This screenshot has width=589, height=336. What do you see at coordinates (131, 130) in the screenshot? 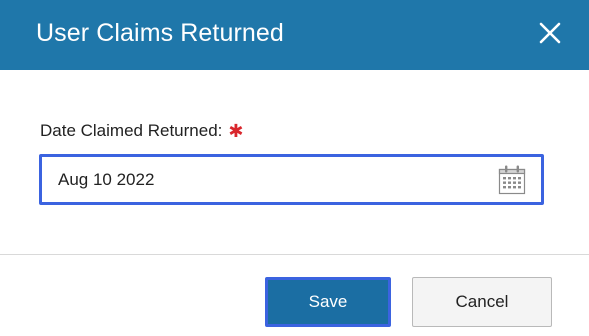
I see `date-label-text: Date Claimed Returned:` at bounding box center [131, 130].